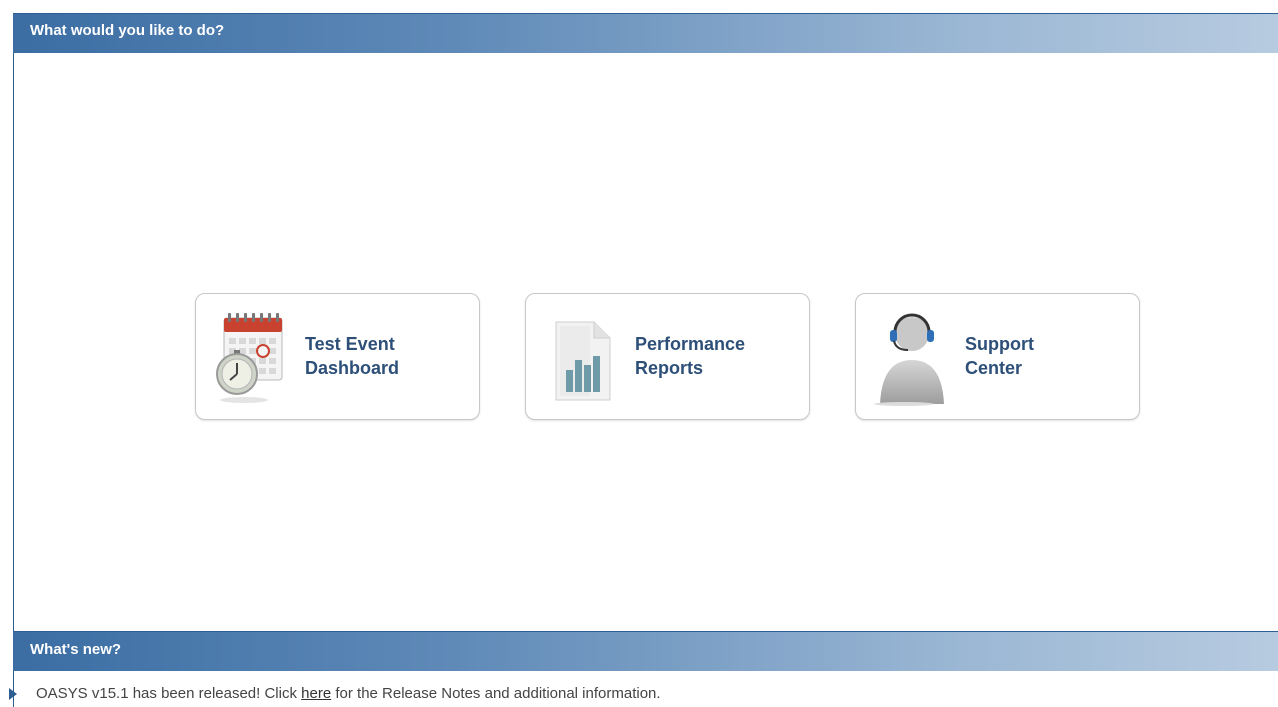 The image size is (1278, 707). I want to click on support-center-label: Support Center, so click(1050, 356).